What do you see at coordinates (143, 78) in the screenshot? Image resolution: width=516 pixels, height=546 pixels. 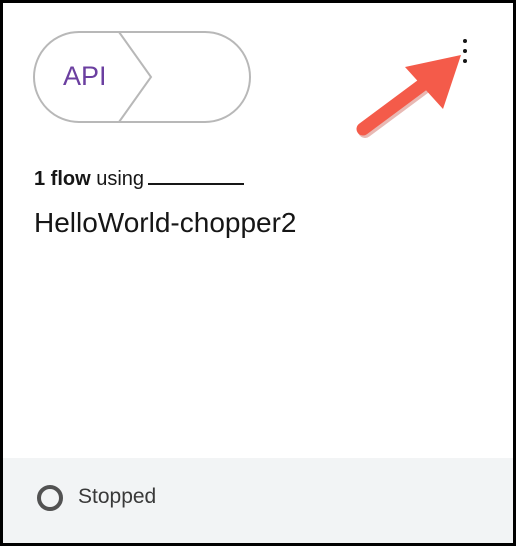 I see `api-tag: API` at bounding box center [143, 78].